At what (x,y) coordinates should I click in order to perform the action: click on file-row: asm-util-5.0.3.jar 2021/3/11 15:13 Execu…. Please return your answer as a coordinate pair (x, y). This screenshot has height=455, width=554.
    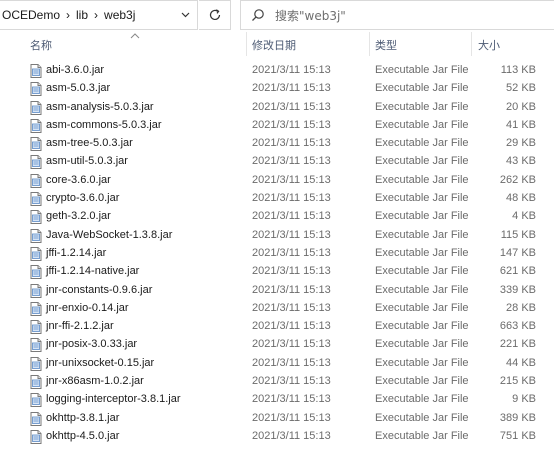
    Looking at the image, I should click on (277, 162).